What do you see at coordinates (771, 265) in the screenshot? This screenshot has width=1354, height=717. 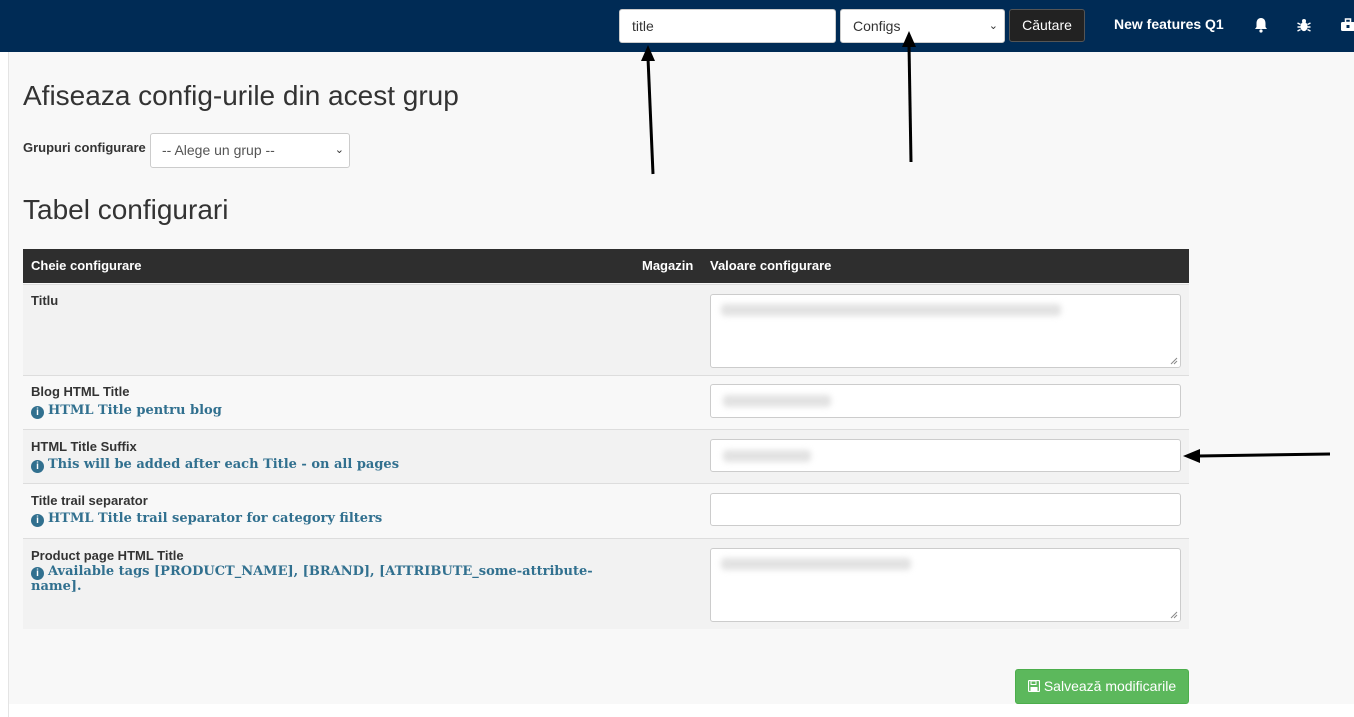 I see `column-header-value: Valoare configurare` at bounding box center [771, 265].